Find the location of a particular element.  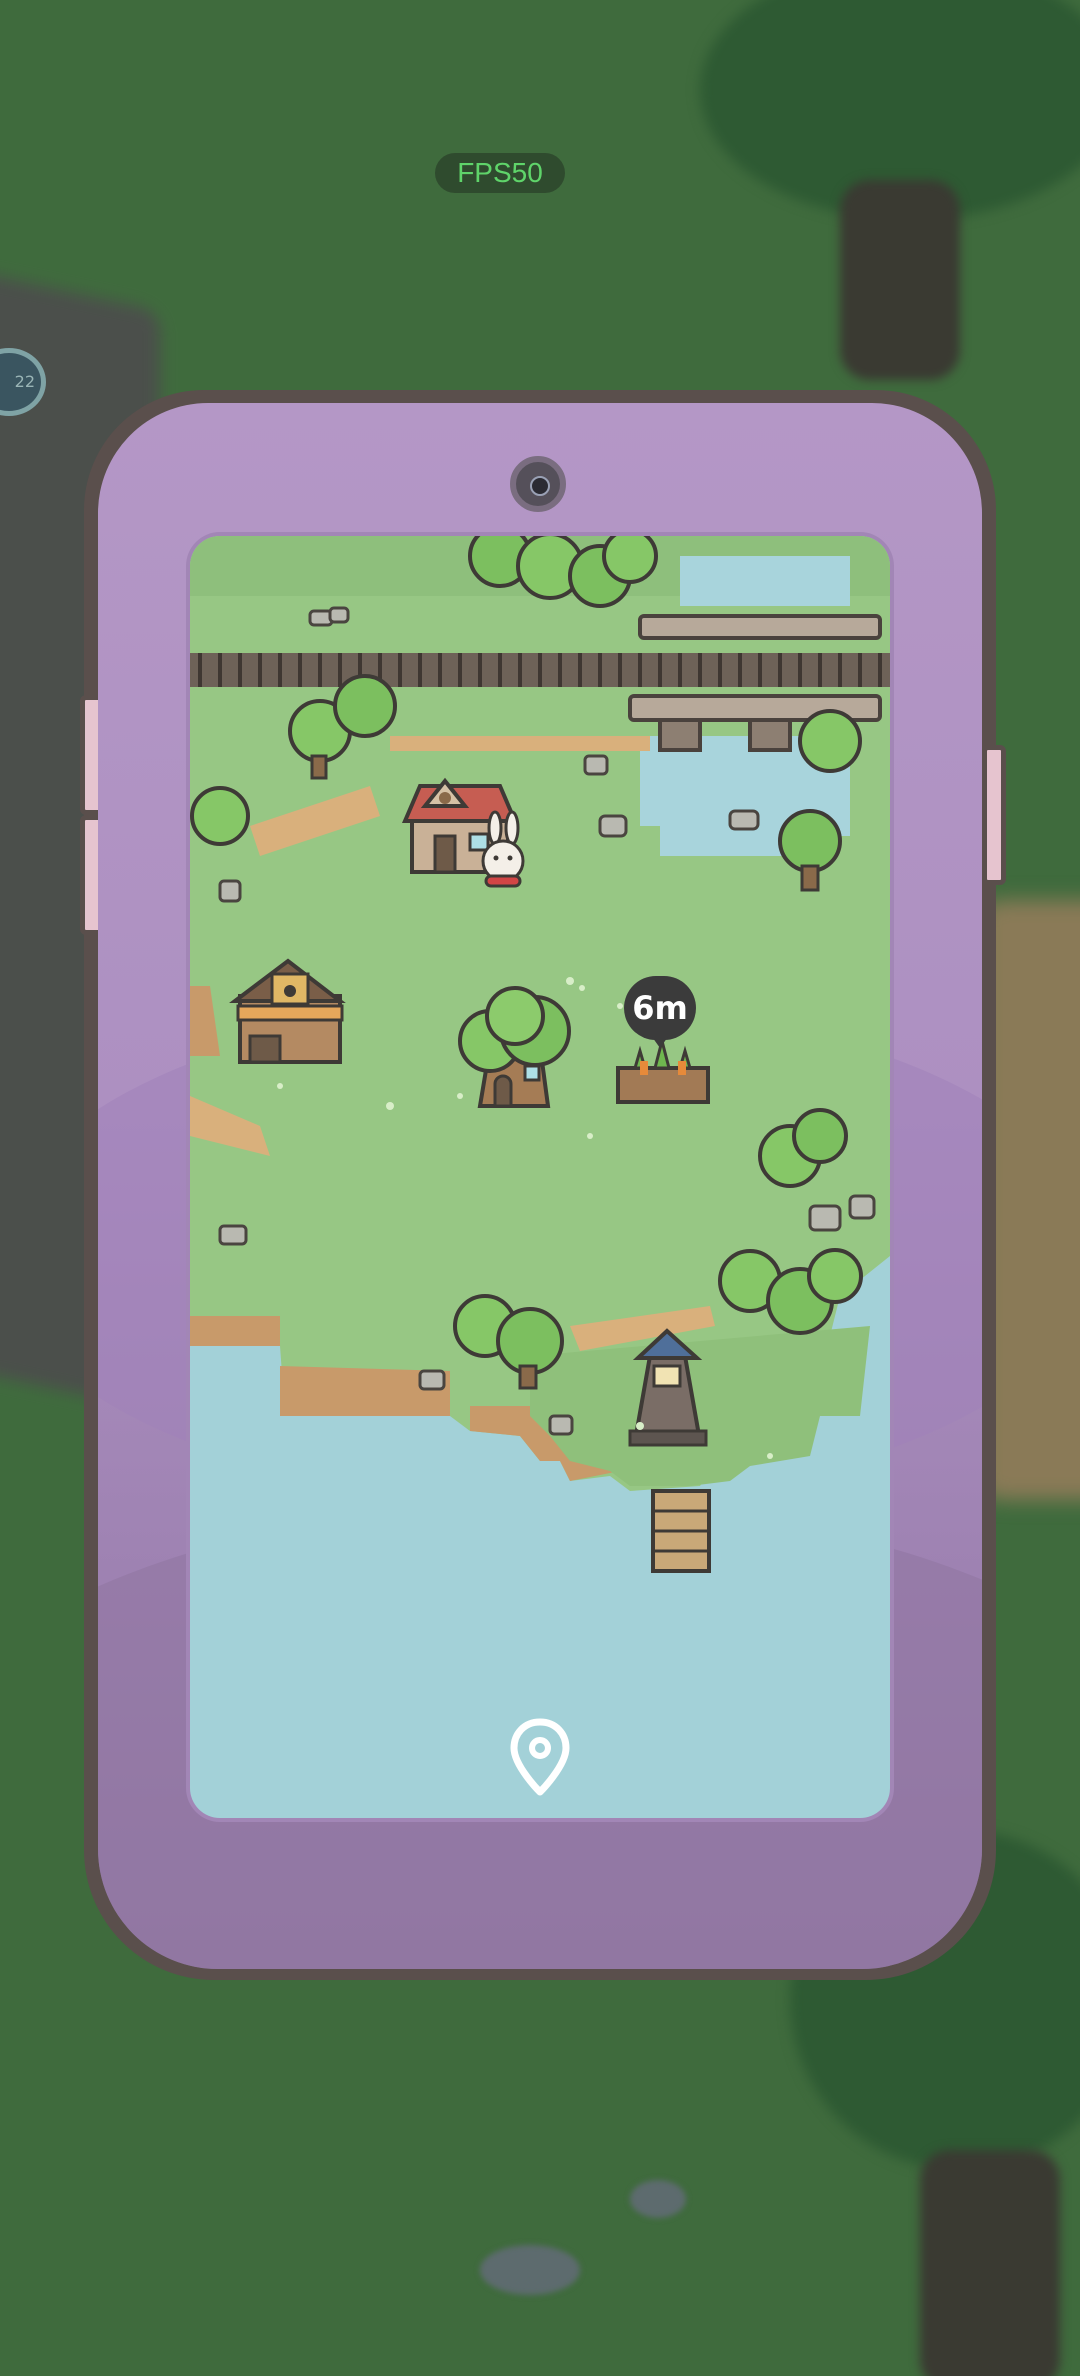

background-trunk-top-right is located at coordinates (900, 280).